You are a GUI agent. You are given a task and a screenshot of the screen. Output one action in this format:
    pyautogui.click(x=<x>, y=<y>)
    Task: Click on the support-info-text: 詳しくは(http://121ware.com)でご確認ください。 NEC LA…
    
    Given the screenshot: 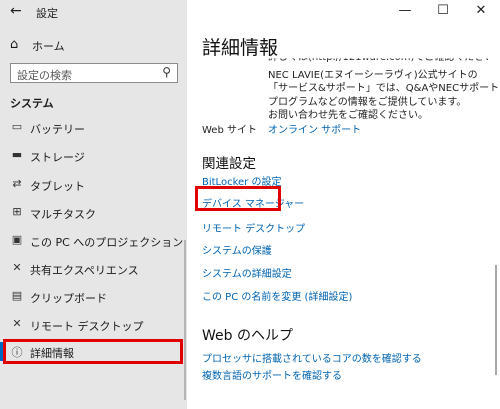 What is the action you would take?
    pyautogui.click(x=384, y=87)
    